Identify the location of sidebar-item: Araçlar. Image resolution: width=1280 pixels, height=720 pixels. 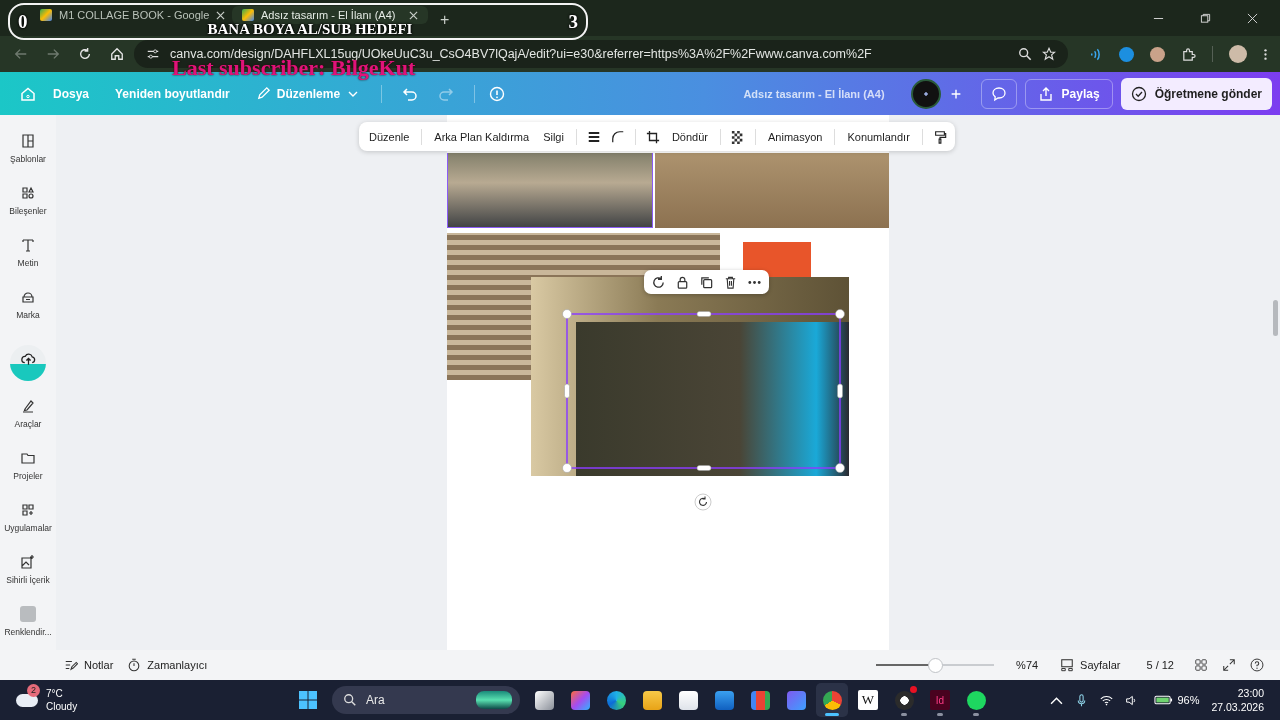
(28, 417).